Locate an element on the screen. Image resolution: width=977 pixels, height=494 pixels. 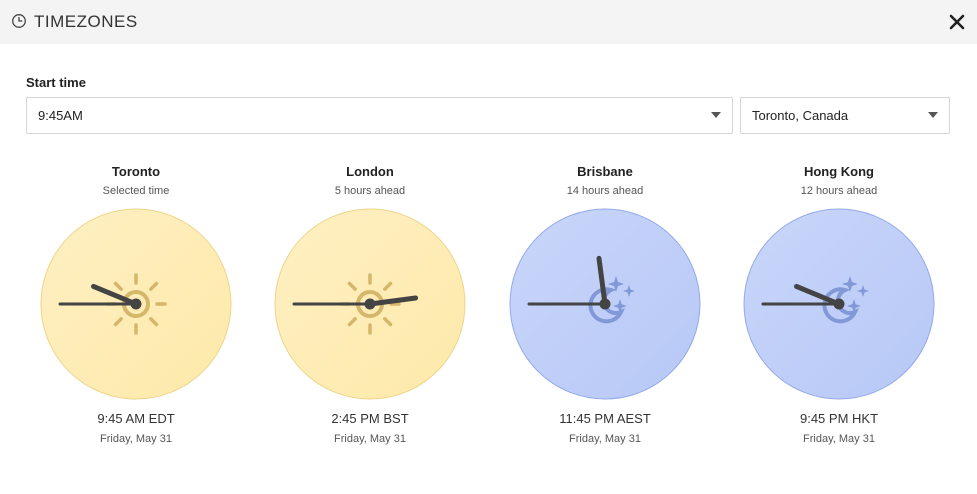
timezone-value: Toronto, Canada is located at coordinates (800, 115).